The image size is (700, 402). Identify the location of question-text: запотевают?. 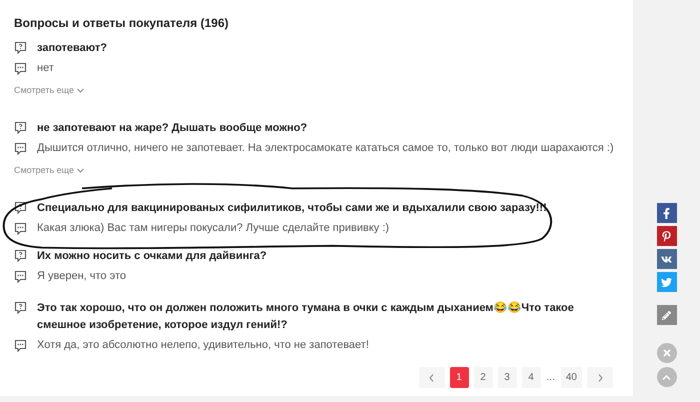
(72, 48).